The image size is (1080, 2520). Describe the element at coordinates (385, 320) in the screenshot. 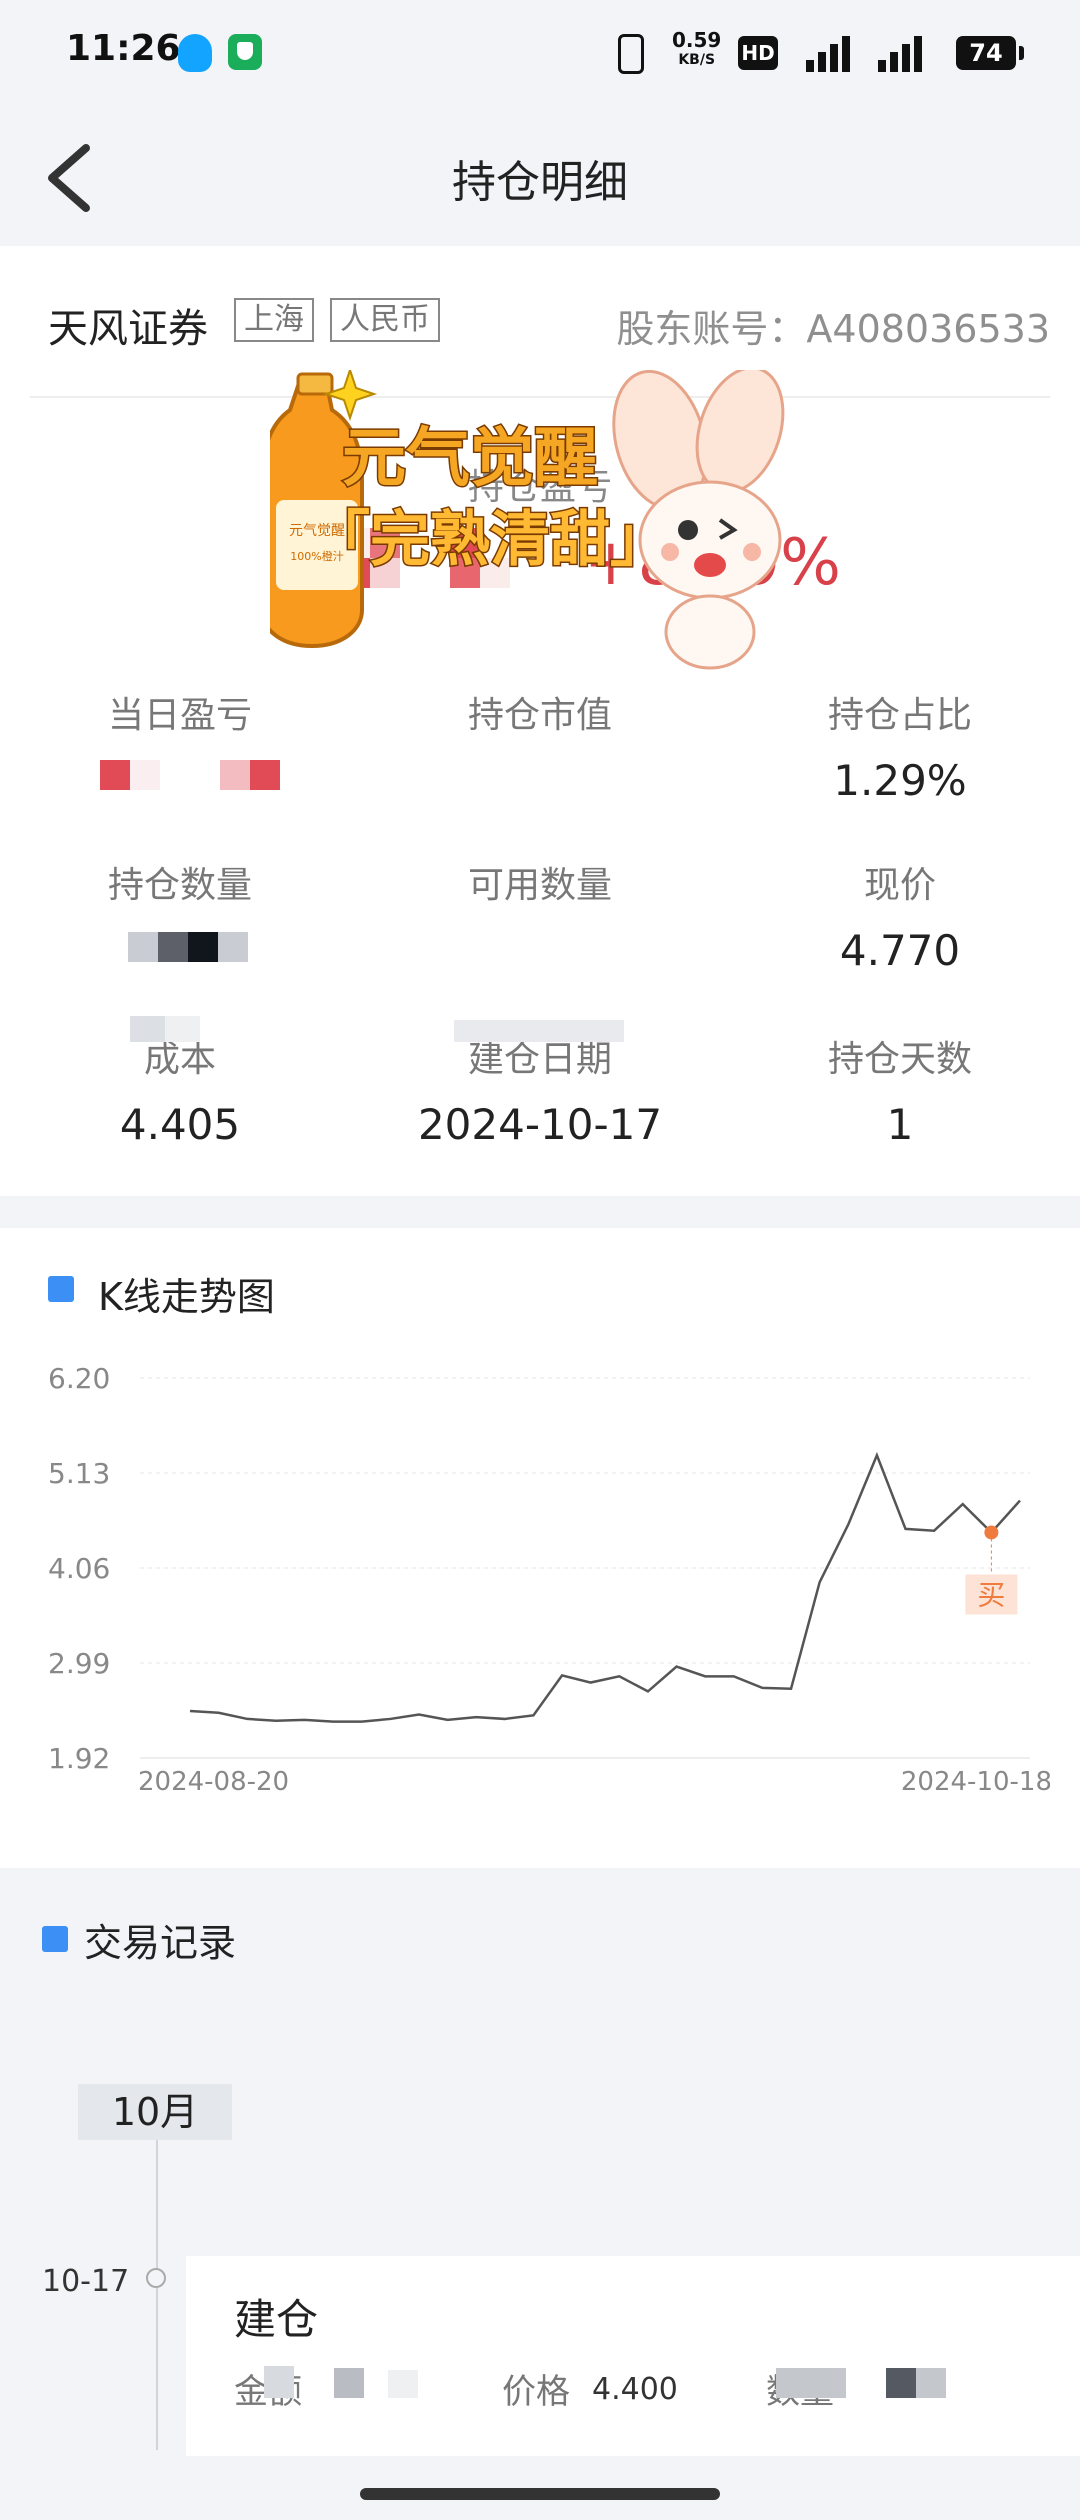

I see `currency-tag: 人民币` at that location.